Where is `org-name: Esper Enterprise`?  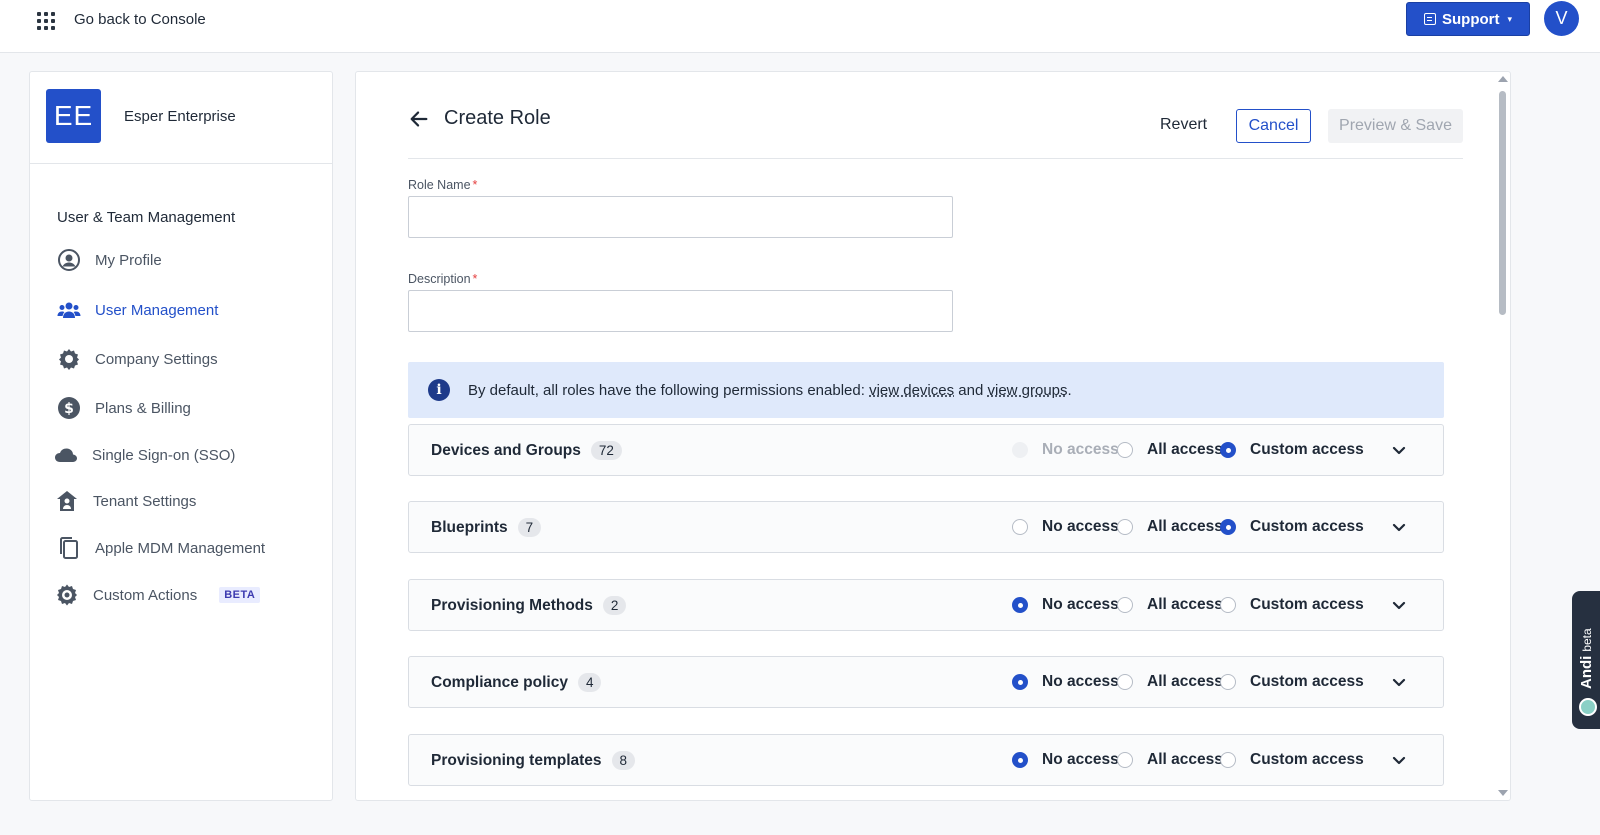 org-name: Esper Enterprise is located at coordinates (180, 116).